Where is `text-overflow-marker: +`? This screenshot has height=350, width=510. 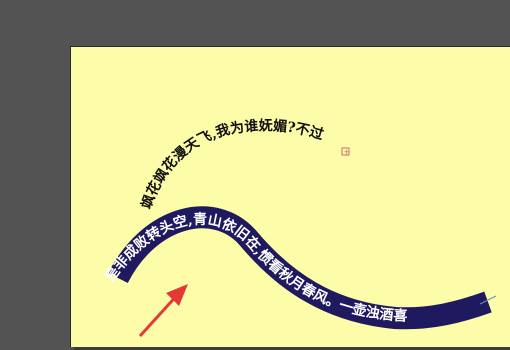 text-overflow-marker: + is located at coordinates (345, 152).